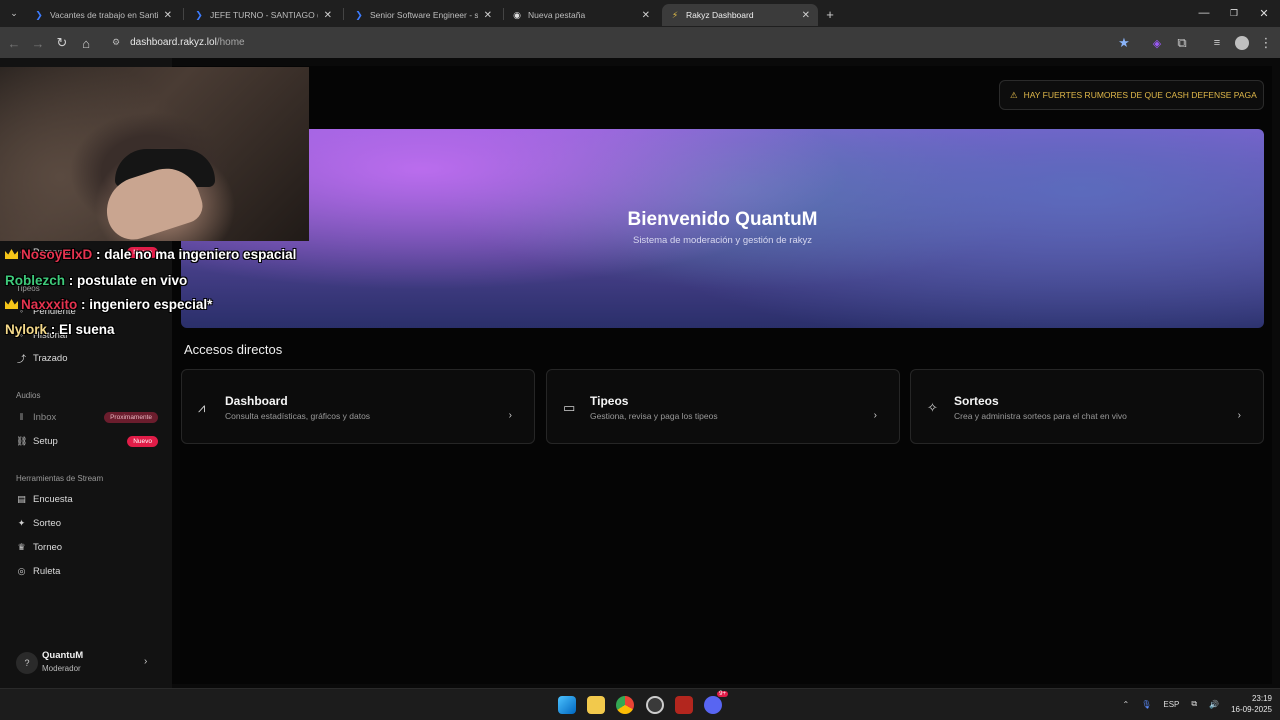 The height and width of the screenshot is (720, 1280). What do you see at coordinates (87, 662) in the screenshot?
I see `user-profile: ? QuantuM Moderador ›` at bounding box center [87, 662].